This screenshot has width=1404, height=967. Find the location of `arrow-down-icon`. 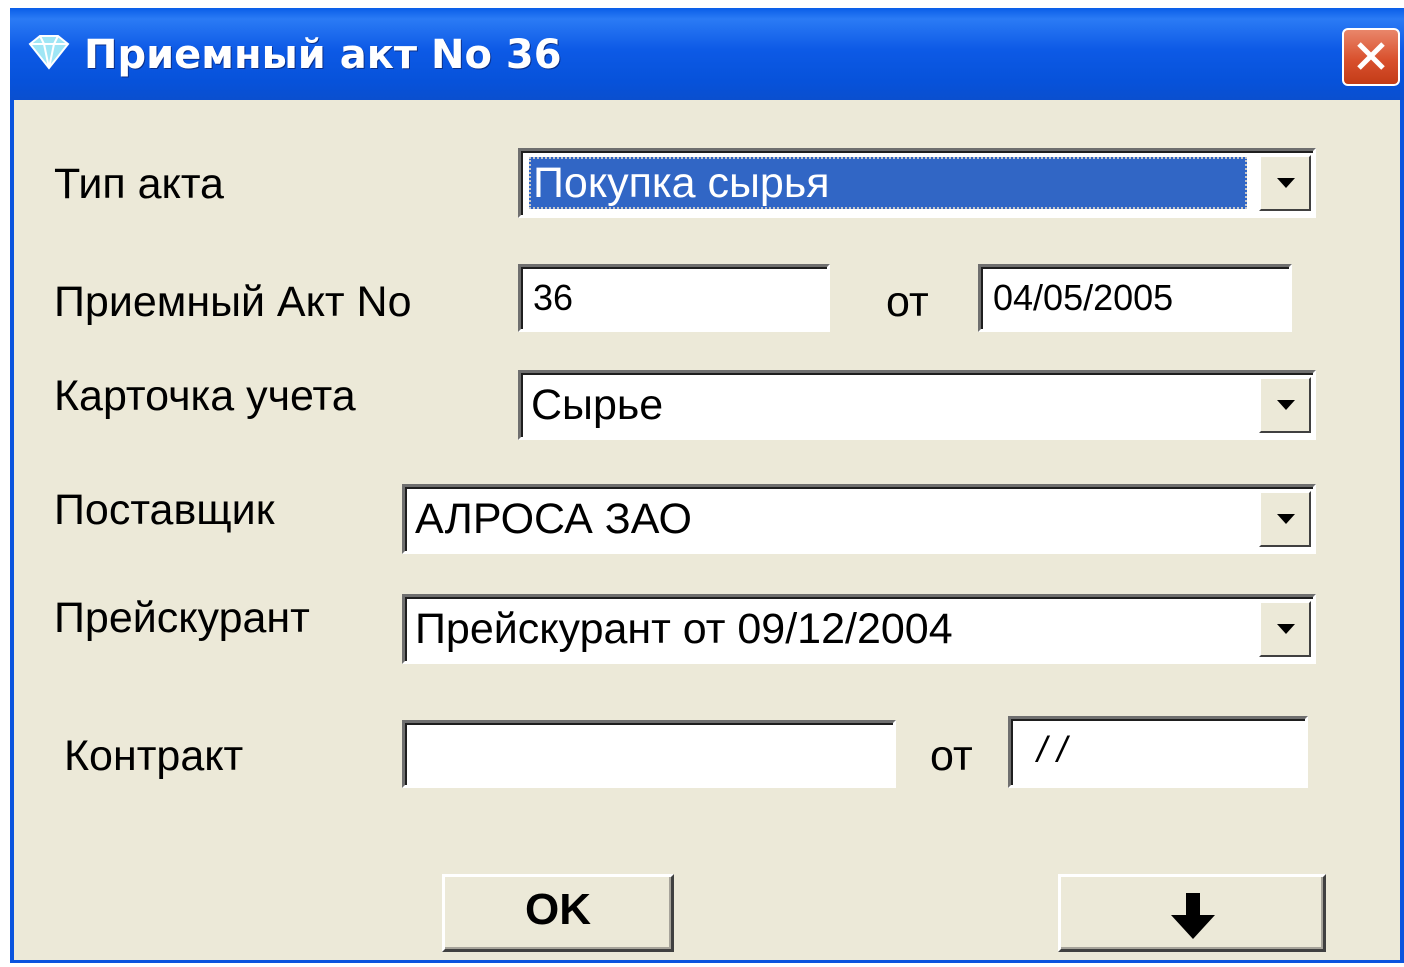

arrow-down-icon is located at coordinates (1193, 916).